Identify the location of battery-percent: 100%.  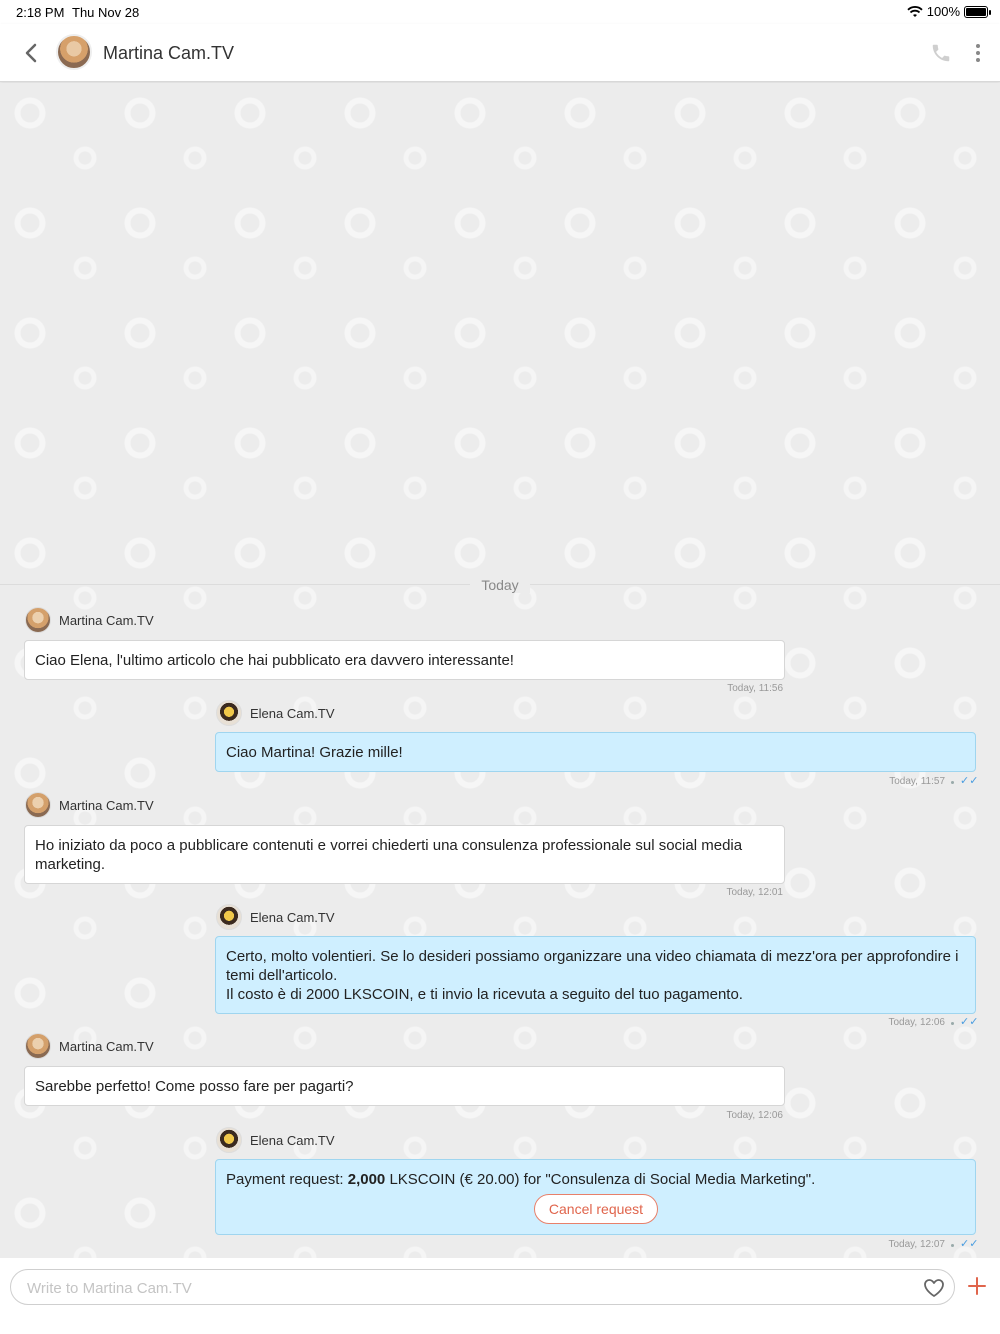
(943, 11).